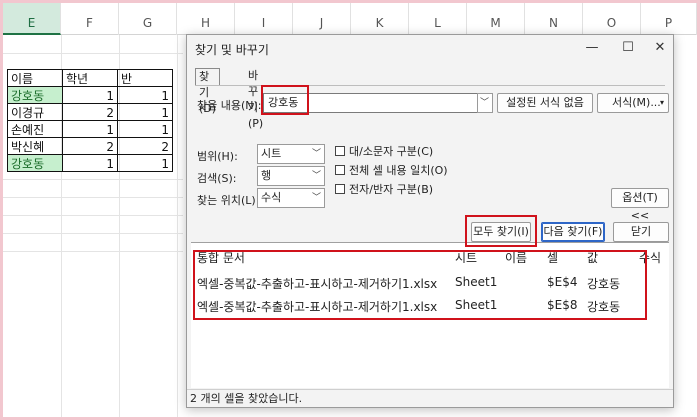 This screenshot has height=420, width=700. I want to click on look-in-label: 찾는 위치(L):, so click(228, 200).